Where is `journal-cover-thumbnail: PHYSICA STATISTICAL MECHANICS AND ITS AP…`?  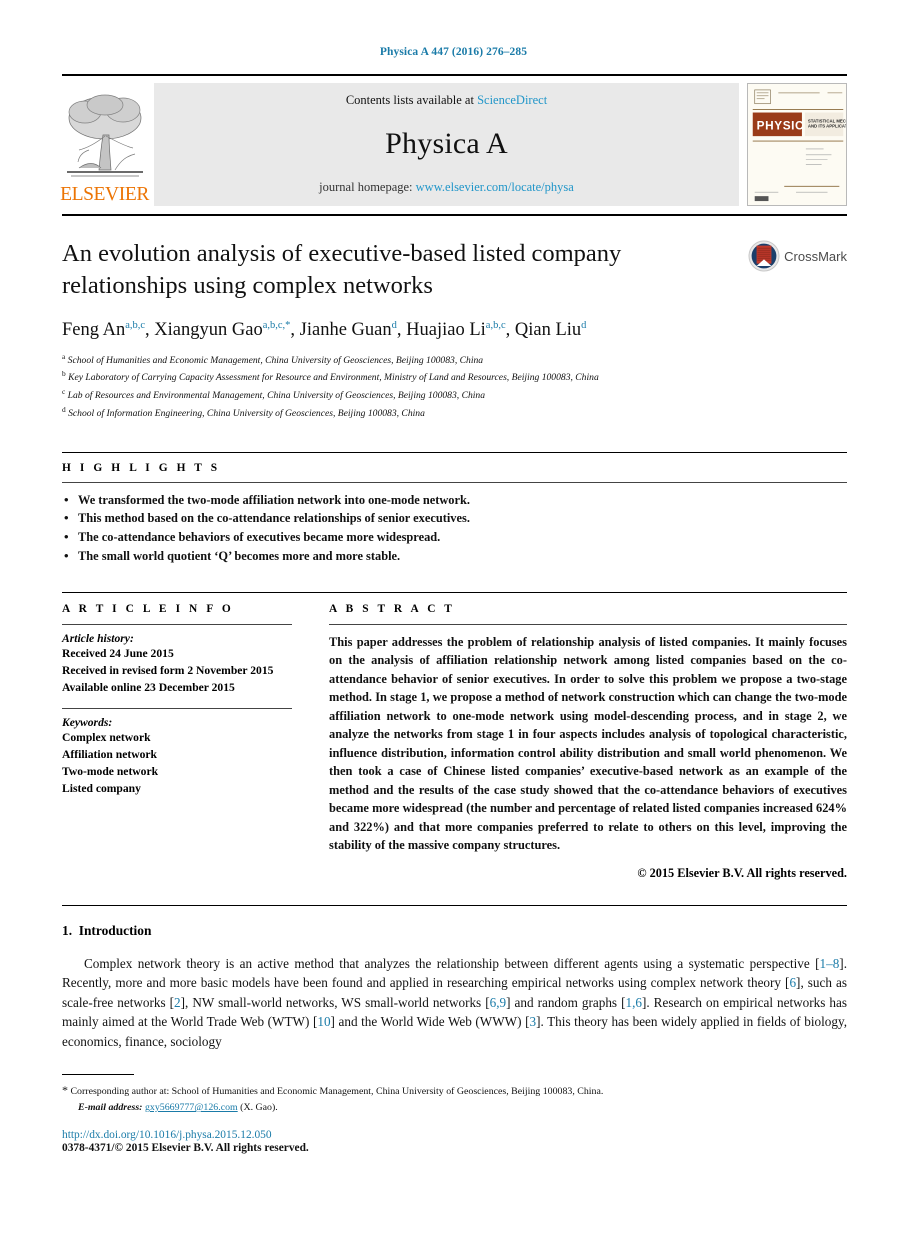 journal-cover-thumbnail: PHYSICA STATISTICAL MECHANICS AND ITS AP… is located at coordinates (797, 144).